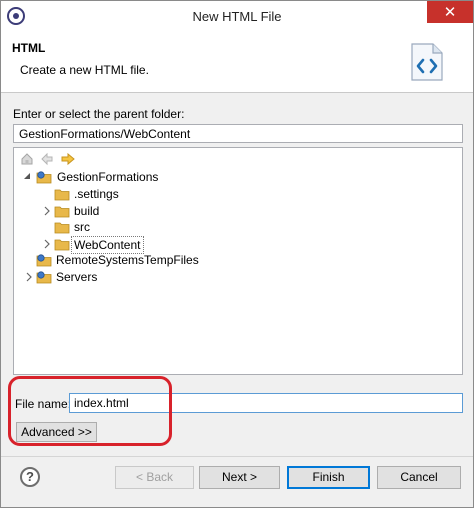  Describe the element at coordinates (108, 177) in the screenshot. I see `tree-item-label: GestionFormations` at that location.